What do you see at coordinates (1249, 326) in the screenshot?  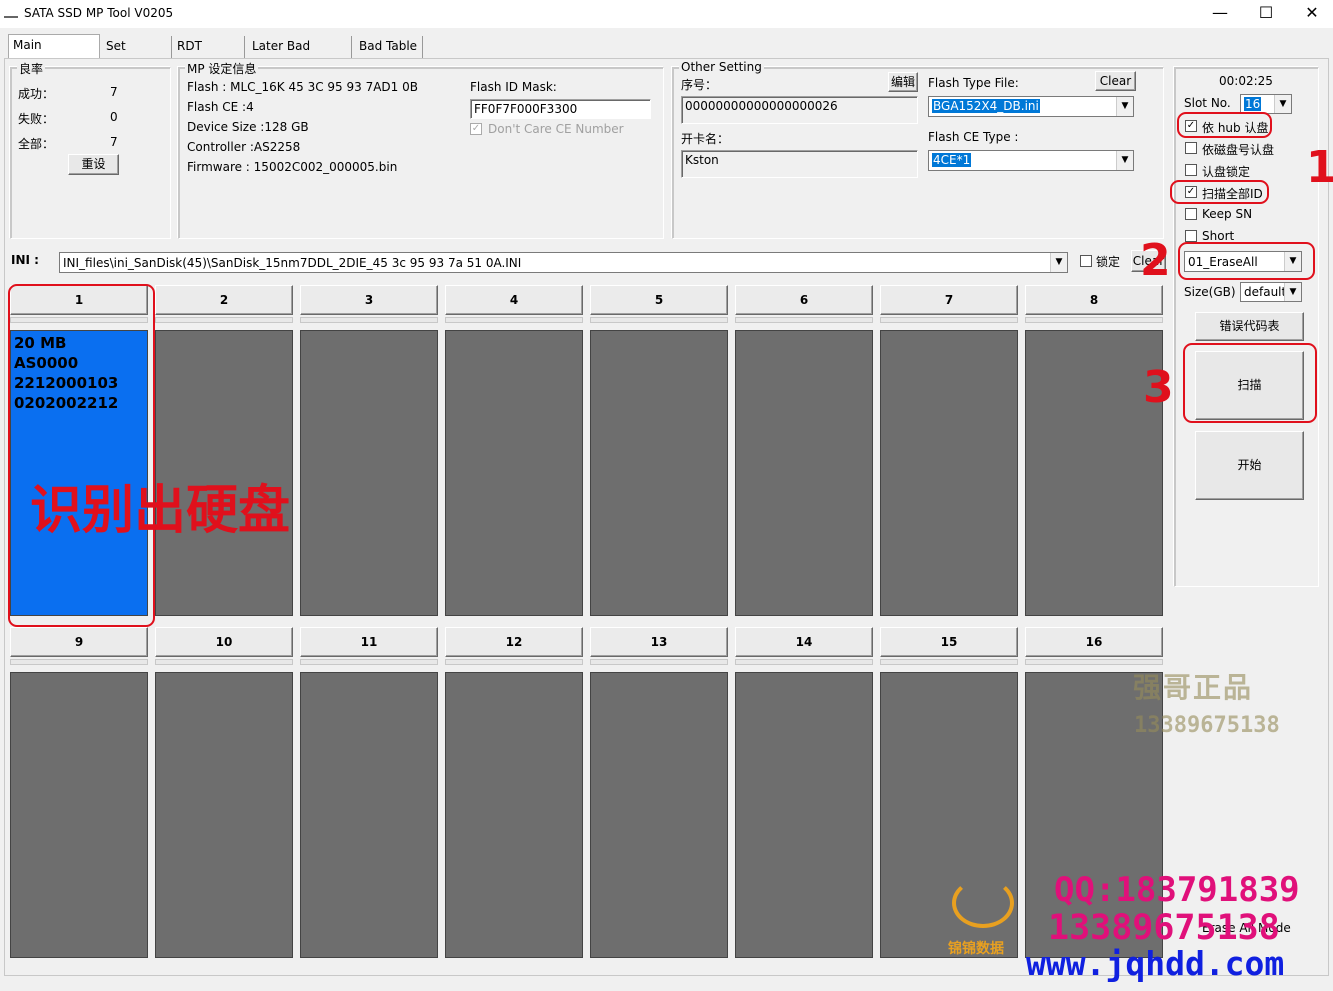 I see `error-code-table-button: 错误代码表` at bounding box center [1249, 326].